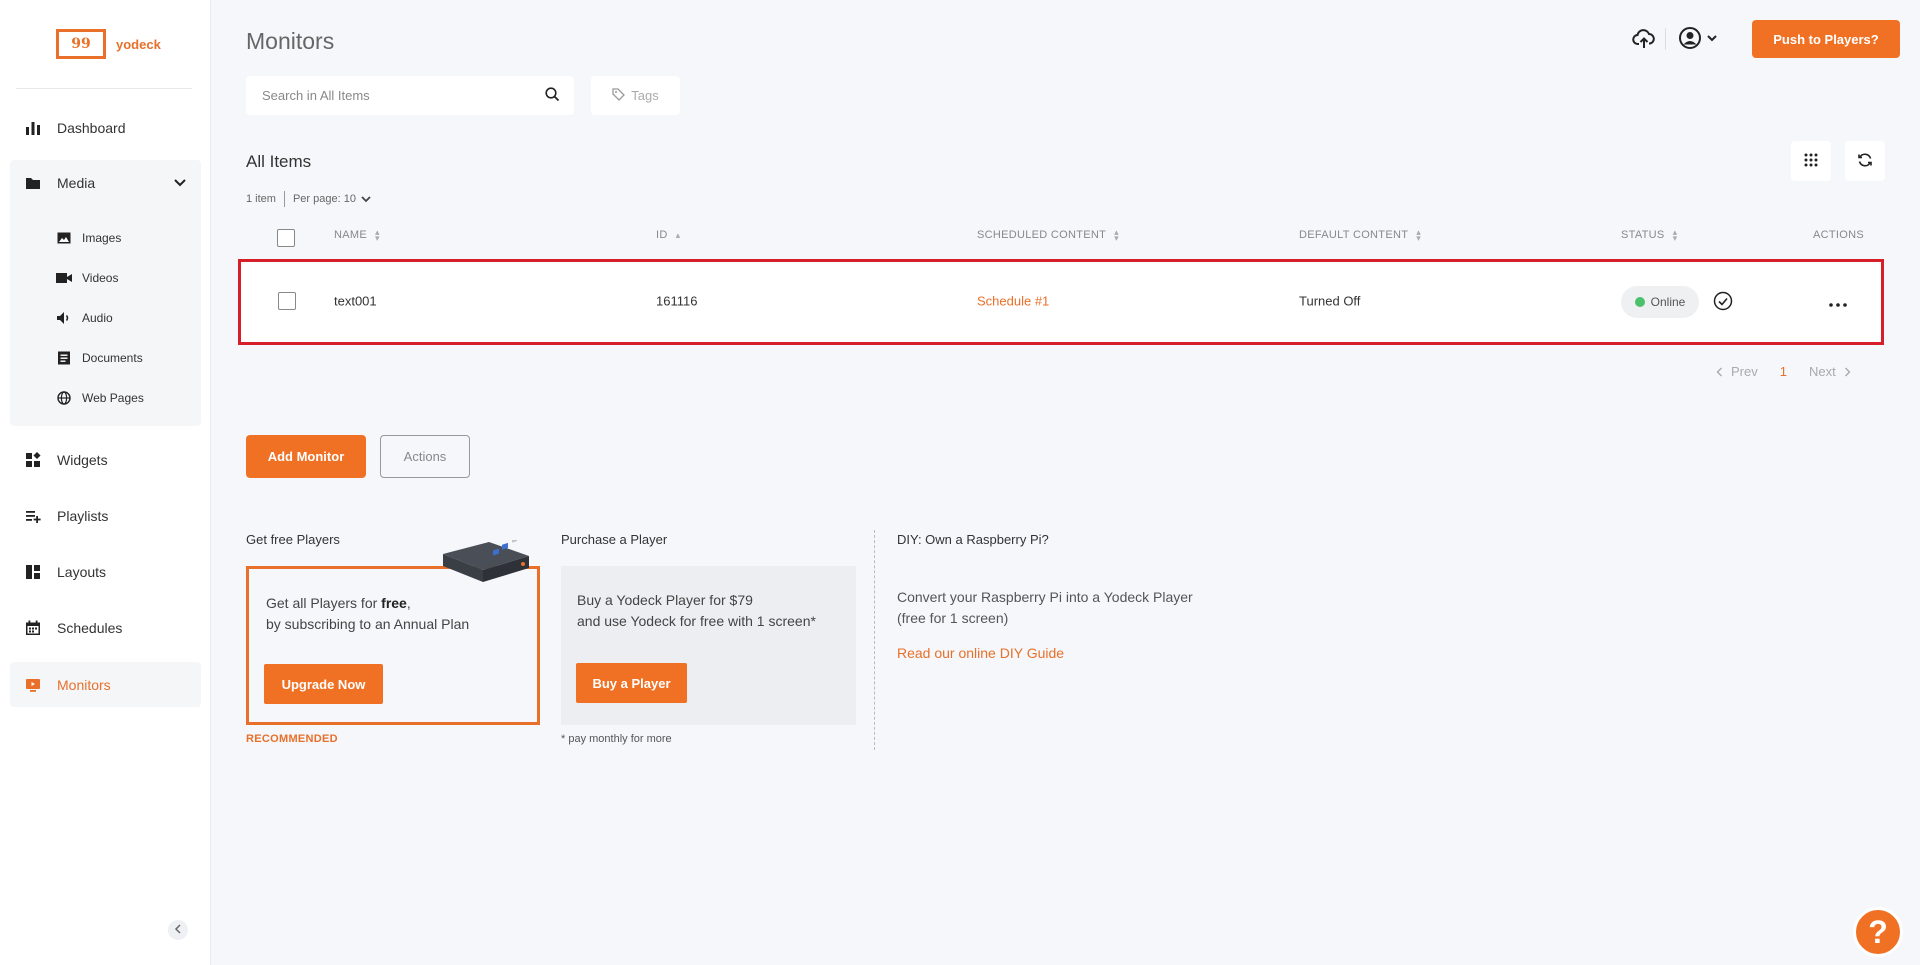 Image resolution: width=1920 pixels, height=965 pixels. I want to click on free-text-bold: free, so click(394, 603).